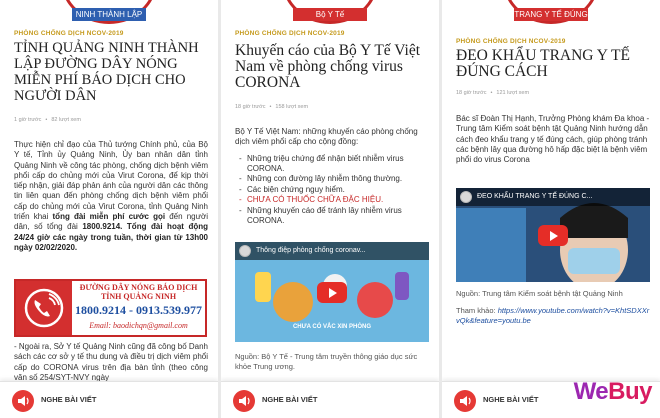 The height and width of the screenshot is (418, 660). I want to click on header-logo-banner: TRANG Y TẾ ĐÚNG, so click(551, 13).